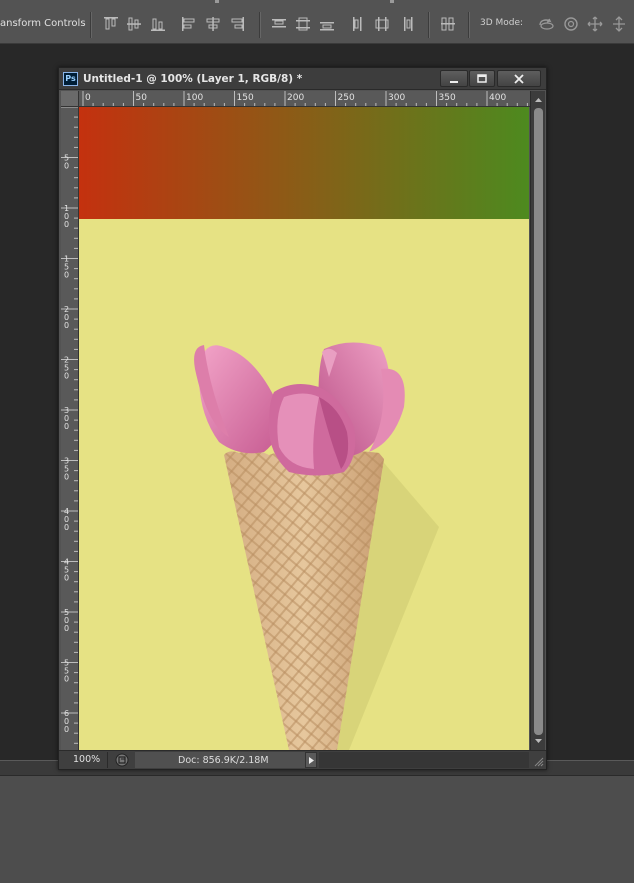 The height and width of the screenshot is (883, 634). Describe the element at coordinates (111, 24) in the screenshot. I see `align-top-edges-icon` at that location.